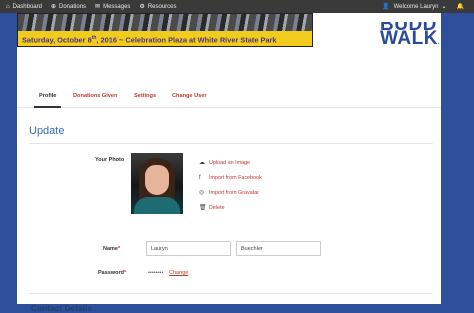 The width and height of the screenshot is (474, 313). What do you see at coordinates (416, 6) in the screenshot?
I see `welcome-text: Welcome Lauryn` at bounding box center [416, 6].